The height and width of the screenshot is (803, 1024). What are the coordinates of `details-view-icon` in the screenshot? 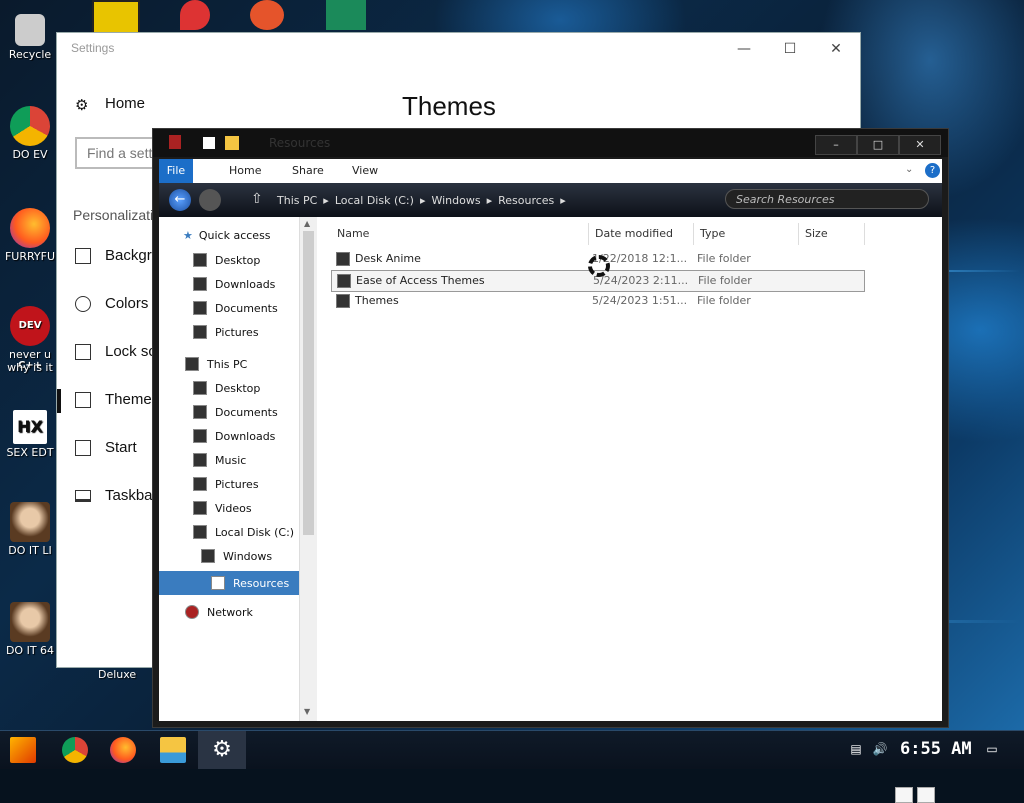 It's located at (904, 795).